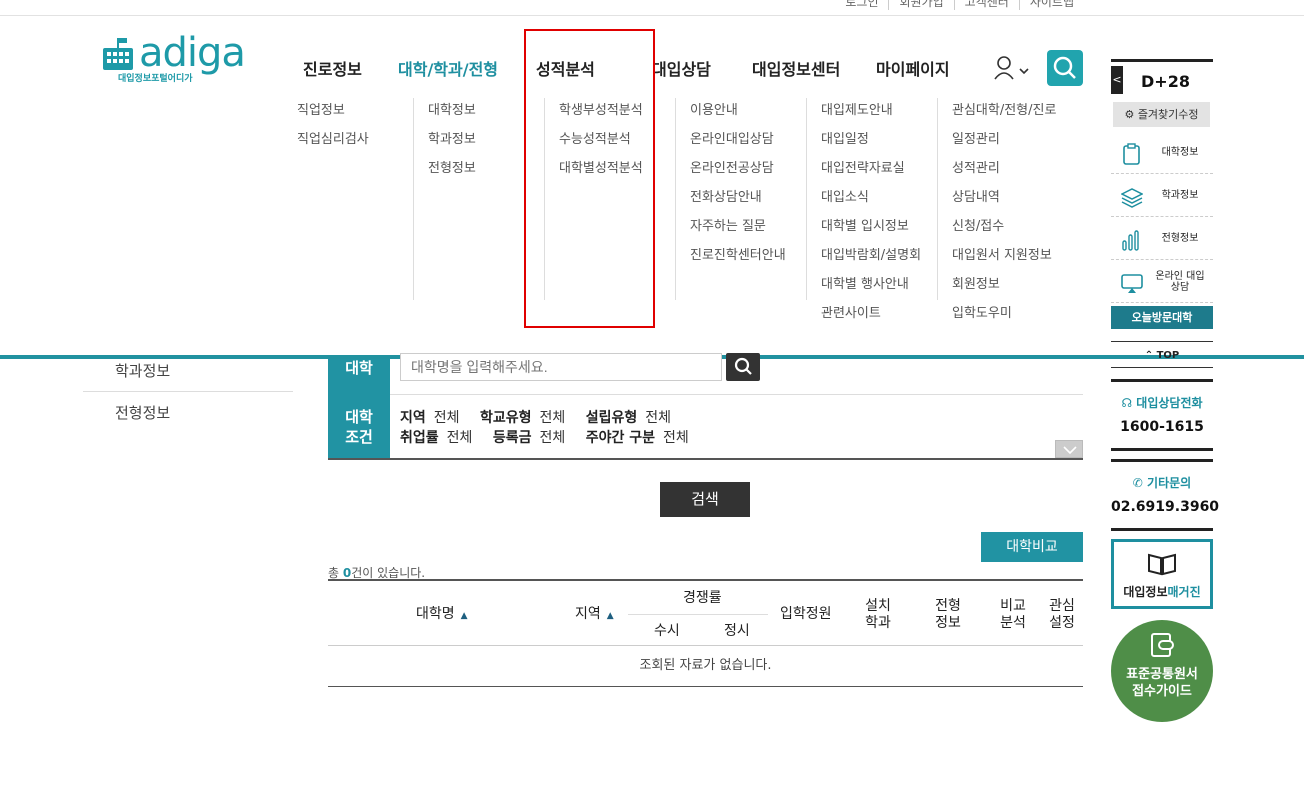  Describe the element at coordinates (738, 139) in the screenshot. I see `submenu-item: 온라인대입상담` at that location.